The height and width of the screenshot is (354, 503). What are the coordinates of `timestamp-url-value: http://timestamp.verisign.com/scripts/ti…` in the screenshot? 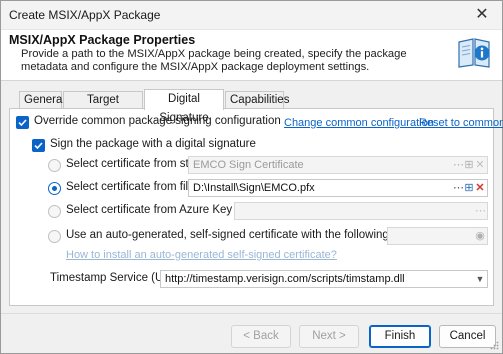 It's located at (285, 279).